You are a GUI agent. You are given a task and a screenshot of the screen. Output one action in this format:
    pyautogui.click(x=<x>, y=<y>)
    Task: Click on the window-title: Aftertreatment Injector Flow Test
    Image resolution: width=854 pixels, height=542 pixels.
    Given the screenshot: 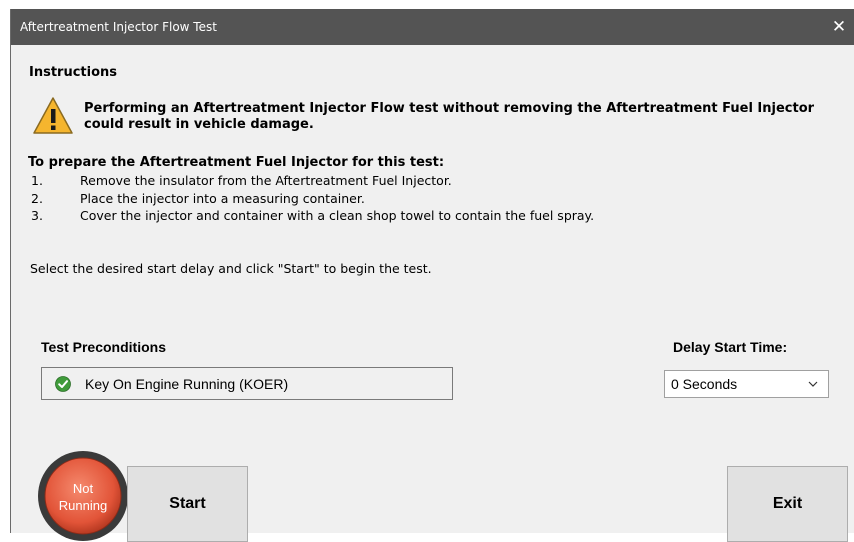 What is the action you would take?
    pyautogui.click(x=118, y=27)
    